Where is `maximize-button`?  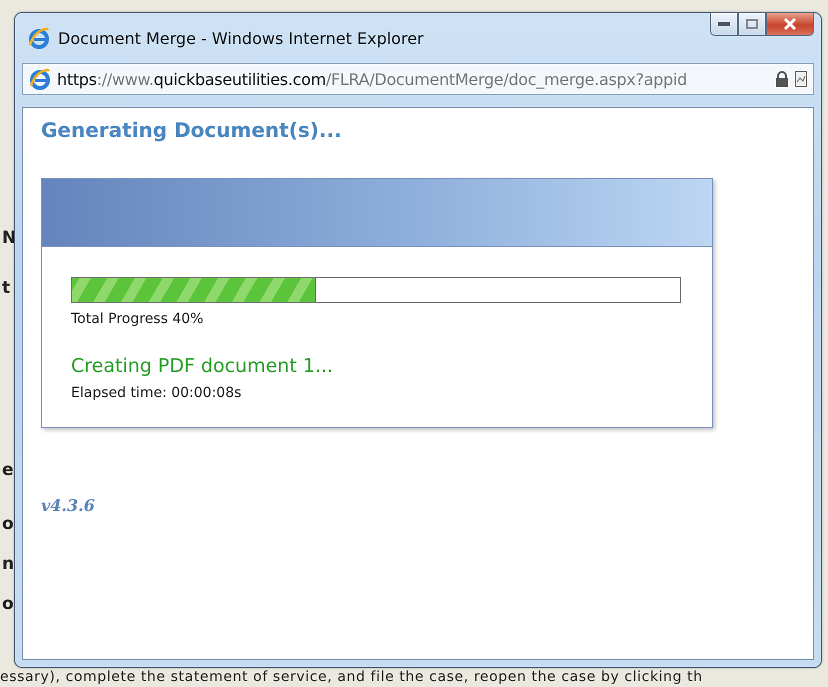
maximize-button is located at coordinates (752, 24).